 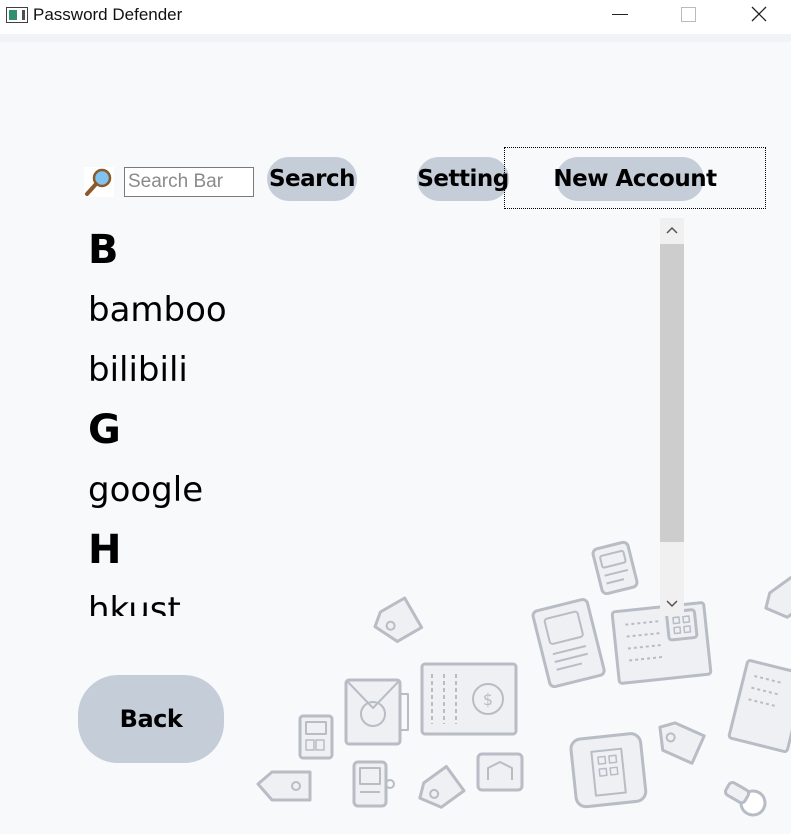 I want to click on scroll-thumb, so click(x=672, y=393).